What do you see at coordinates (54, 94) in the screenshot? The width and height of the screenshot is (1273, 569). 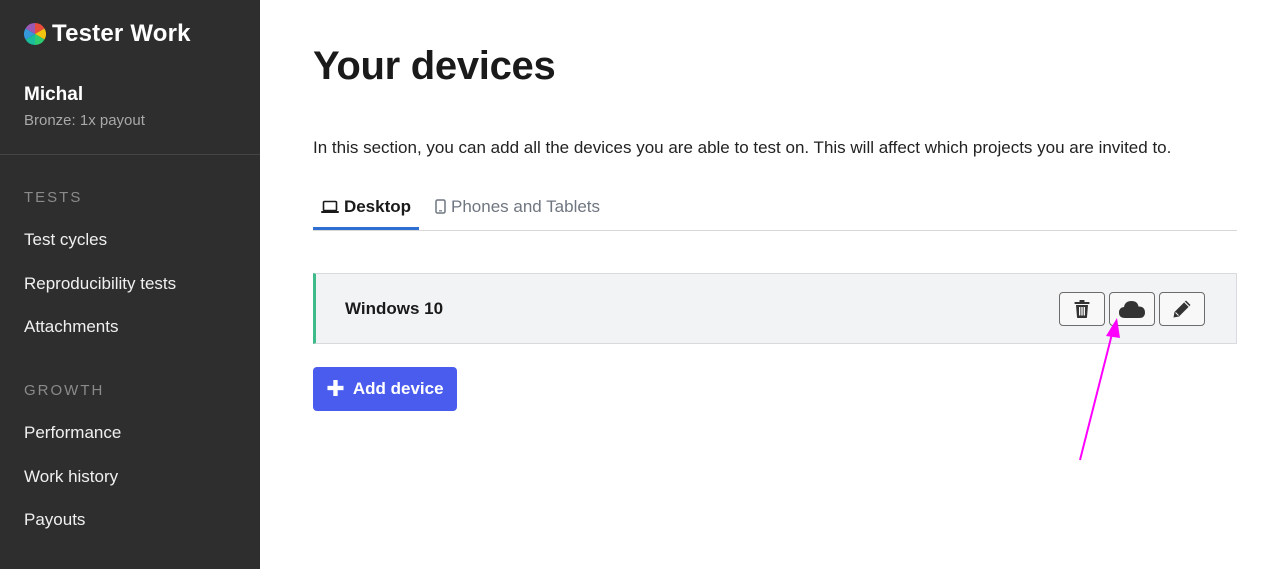 I see `user-name: Michal` at bounding box center [54, 94].